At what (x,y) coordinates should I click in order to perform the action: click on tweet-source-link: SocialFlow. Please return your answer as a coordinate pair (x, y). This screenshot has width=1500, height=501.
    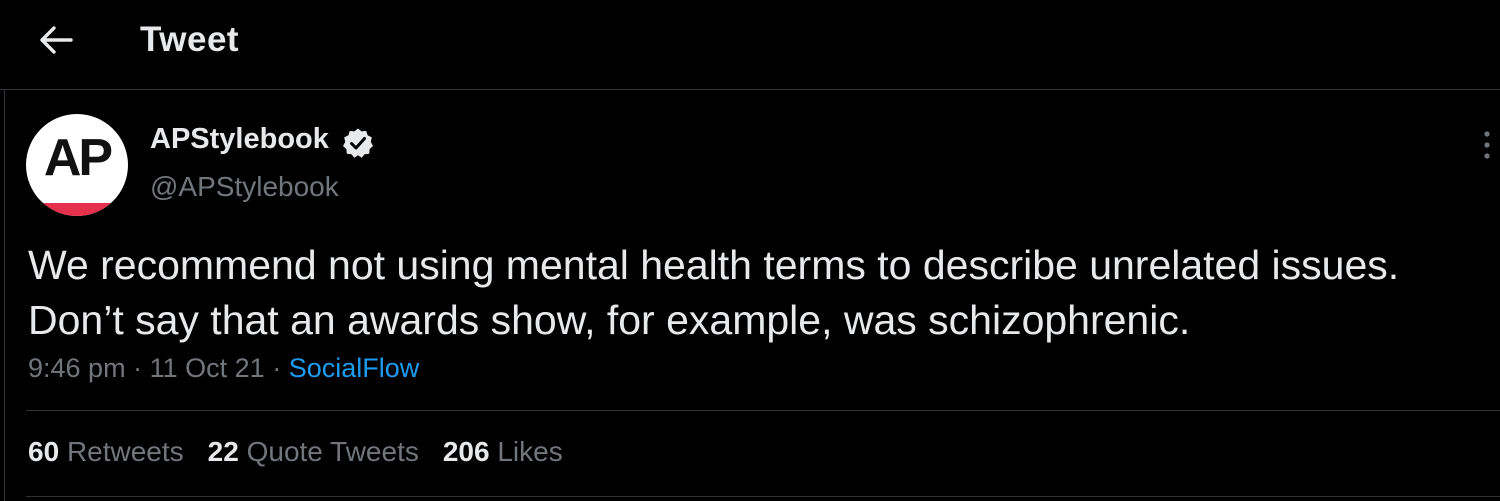
    Looking at the image, I should click on (354, 368).